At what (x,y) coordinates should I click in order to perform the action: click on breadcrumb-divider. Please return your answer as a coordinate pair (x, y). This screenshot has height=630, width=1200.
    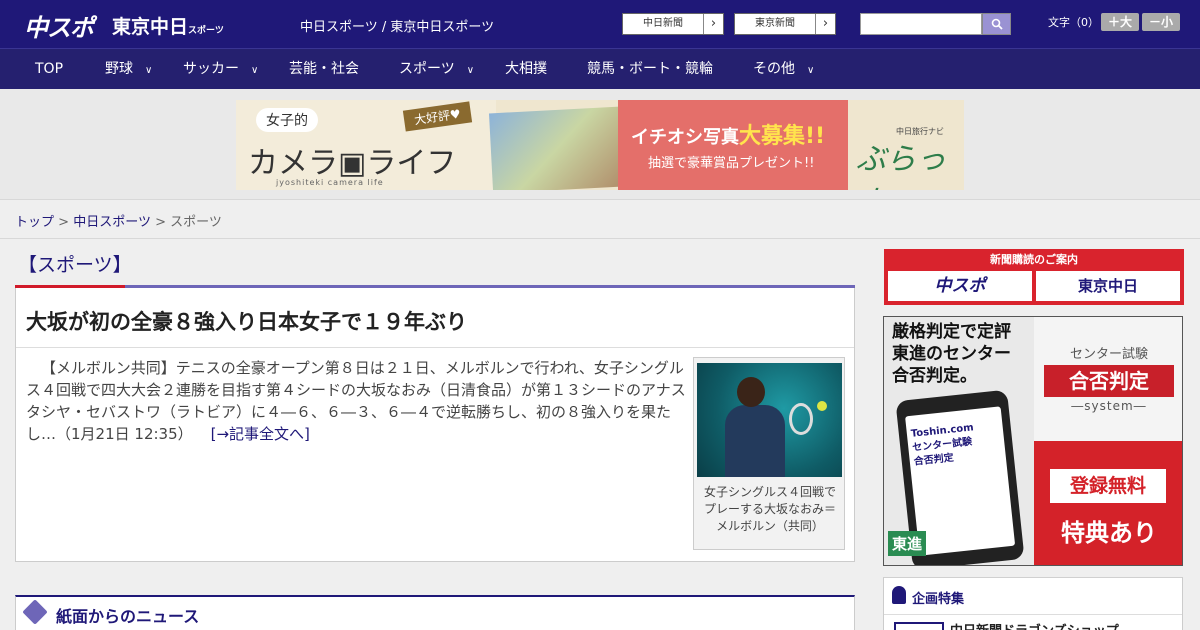
    Looking at the image, I should click on (600, 238).